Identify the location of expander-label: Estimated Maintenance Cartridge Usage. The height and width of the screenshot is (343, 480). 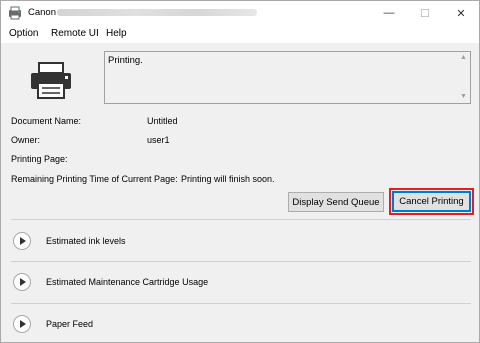
(127, 282).